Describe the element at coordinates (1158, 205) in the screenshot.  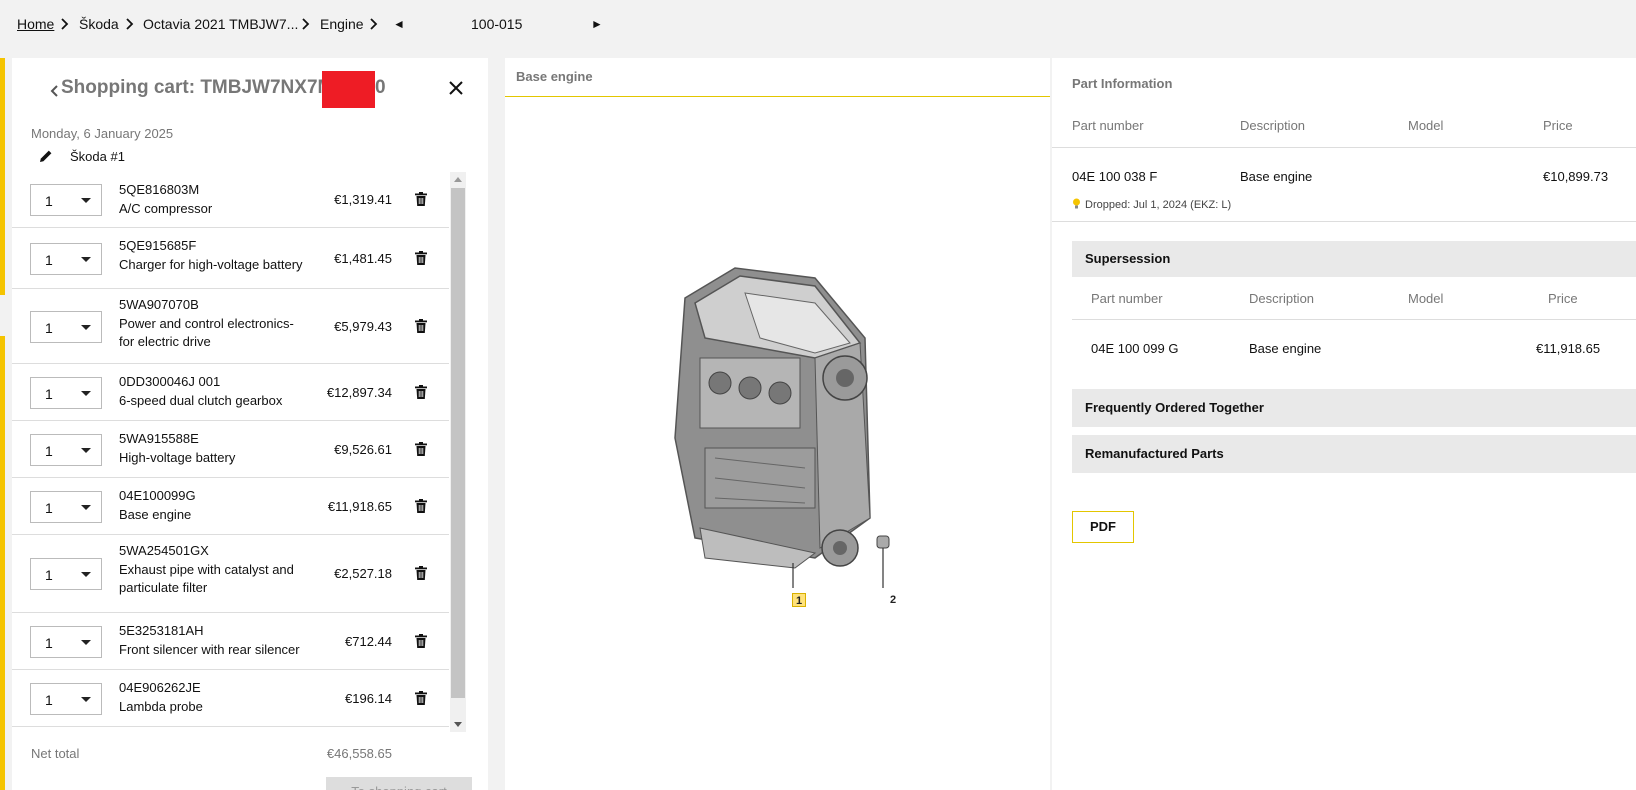
I see `dropped-text: Dropped: Jul 1, 2024 (EKZ: L)` at that location.